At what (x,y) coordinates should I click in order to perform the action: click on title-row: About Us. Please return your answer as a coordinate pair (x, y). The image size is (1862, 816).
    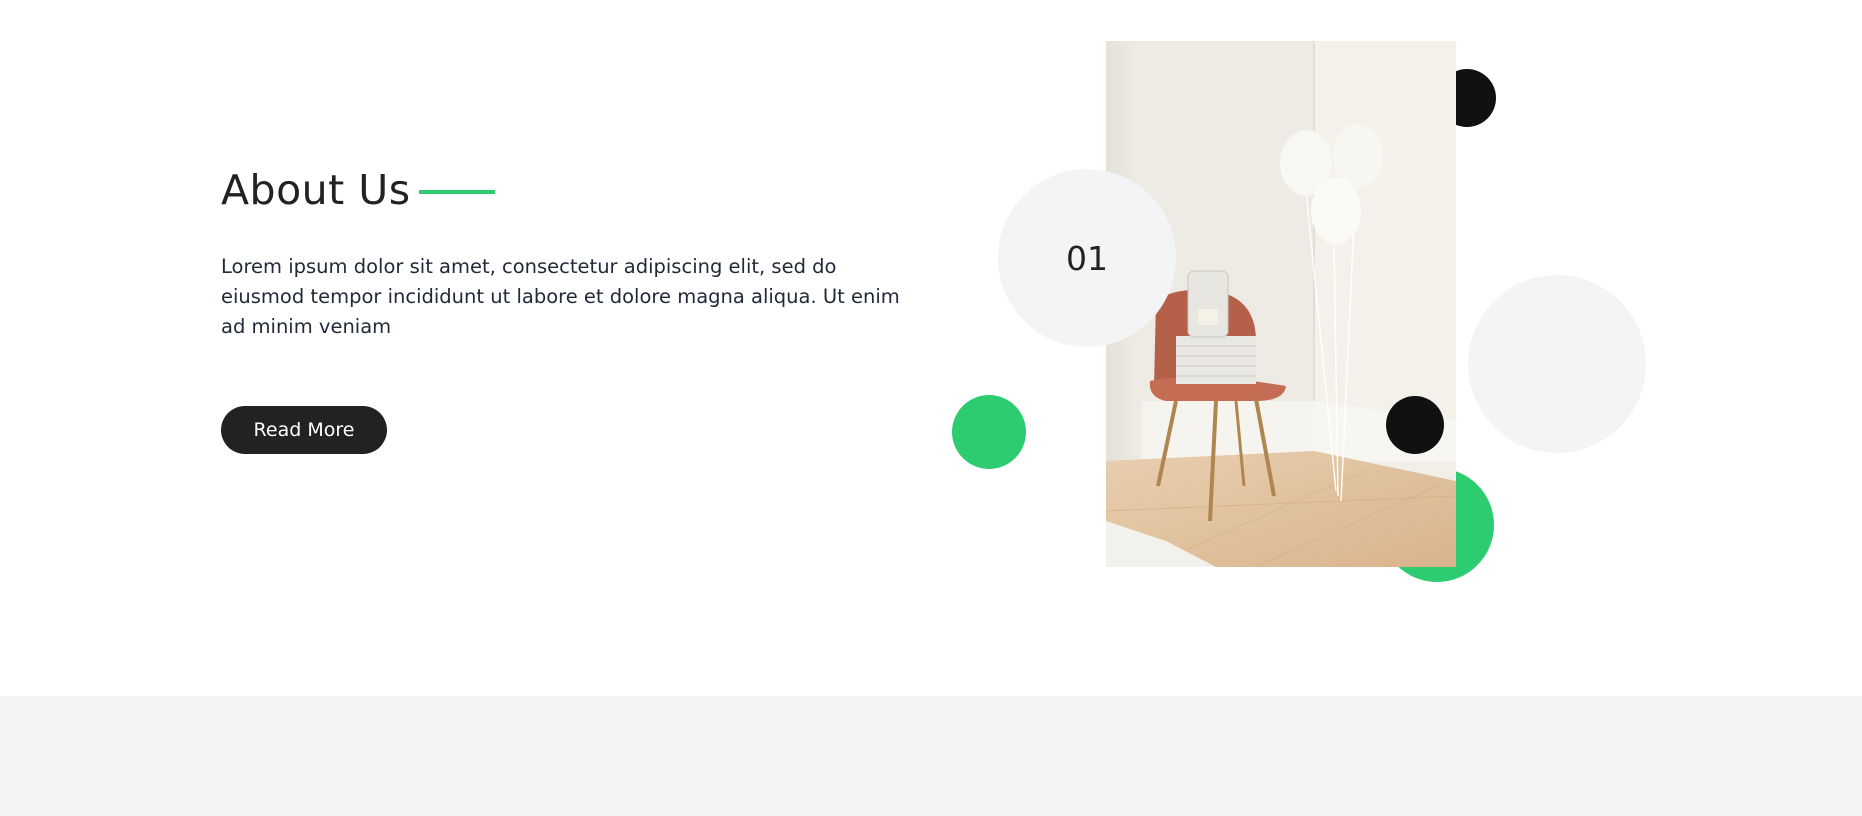
    Looking at the image, I should click on (358, 190).